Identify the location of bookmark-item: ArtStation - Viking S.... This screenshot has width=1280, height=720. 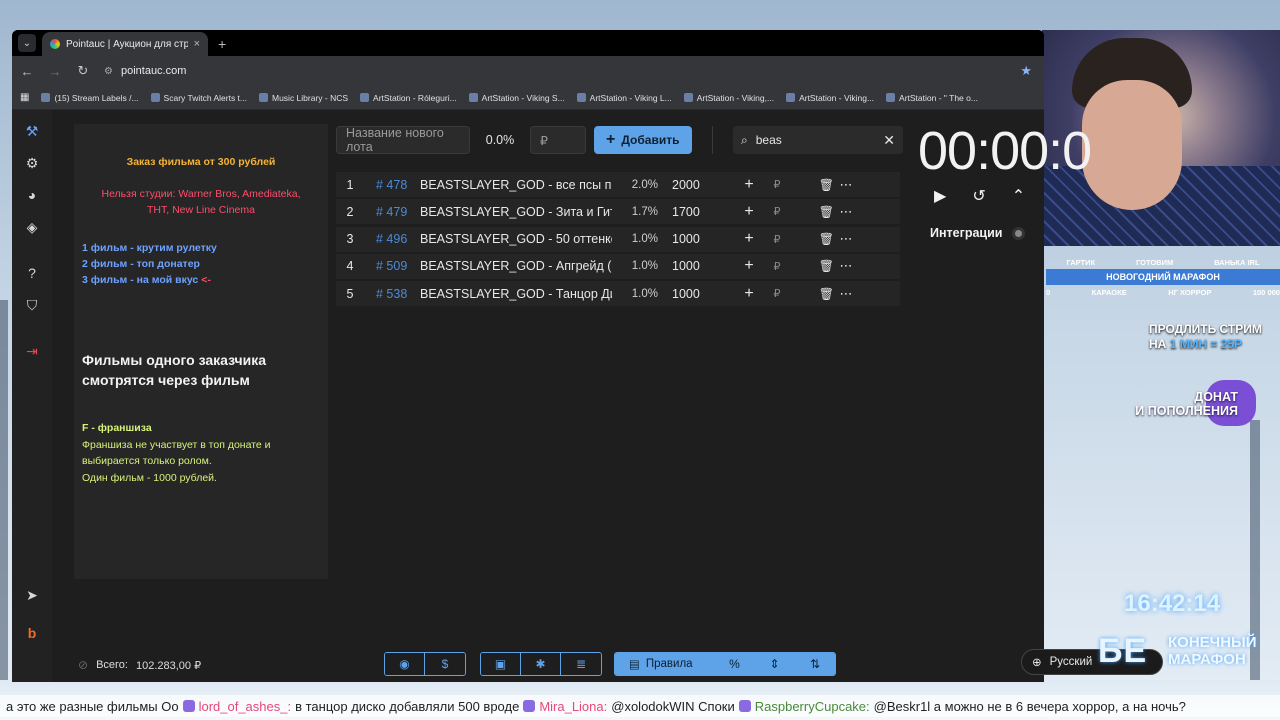
(516, 98).